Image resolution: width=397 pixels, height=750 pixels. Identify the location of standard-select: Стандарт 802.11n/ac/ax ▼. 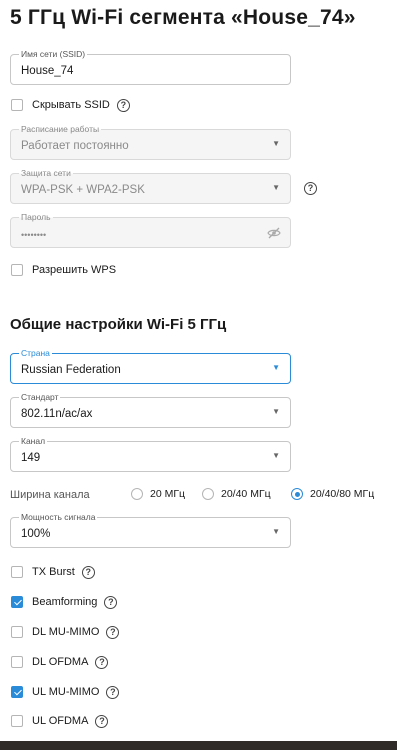
(150, 410).